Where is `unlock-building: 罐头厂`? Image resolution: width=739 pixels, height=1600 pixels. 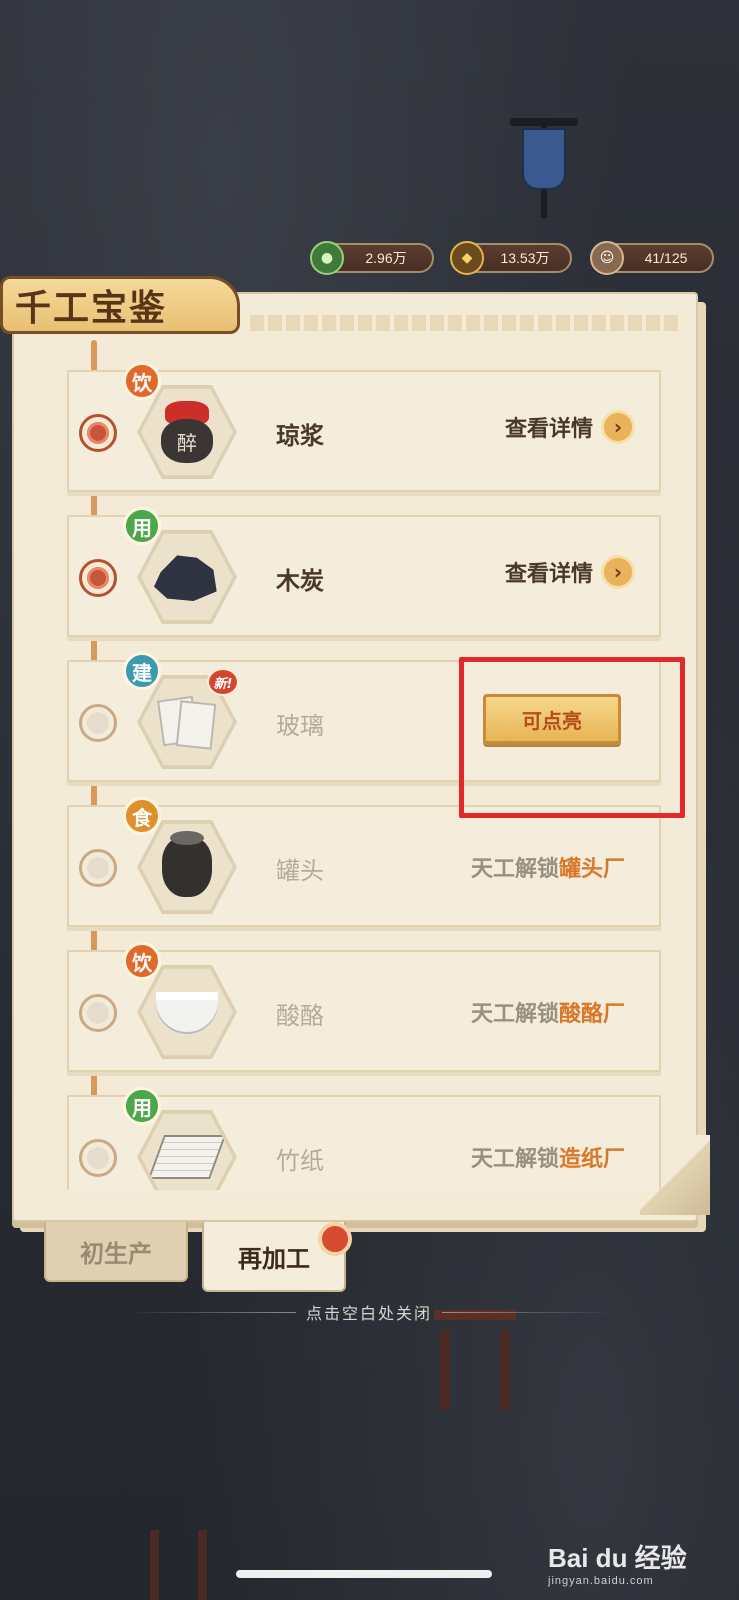 unlock-building: 罐头厂 is located at coordinates (591, 869).